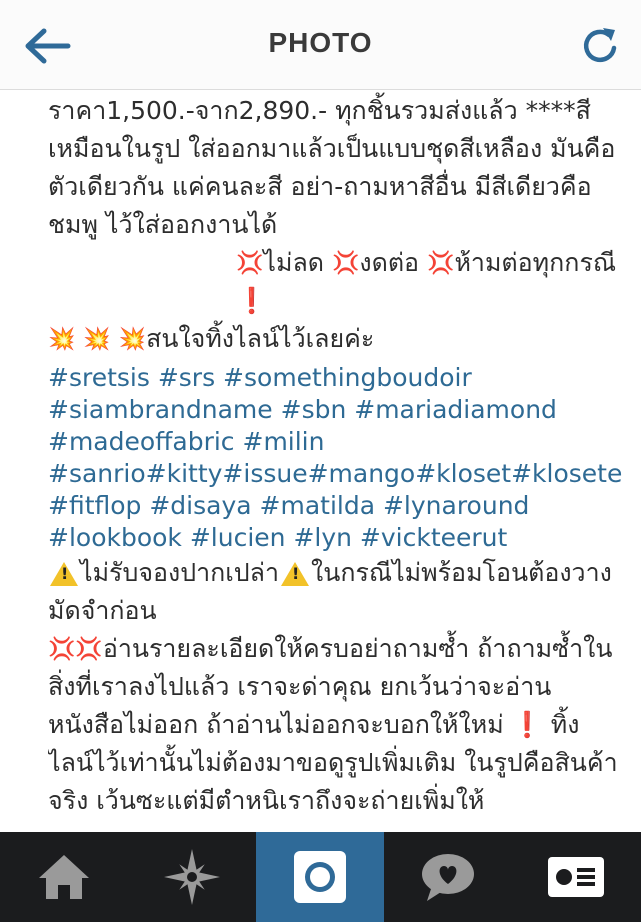 The image size is (641, 922). I want to click on tab-profile, so click(576, 877).